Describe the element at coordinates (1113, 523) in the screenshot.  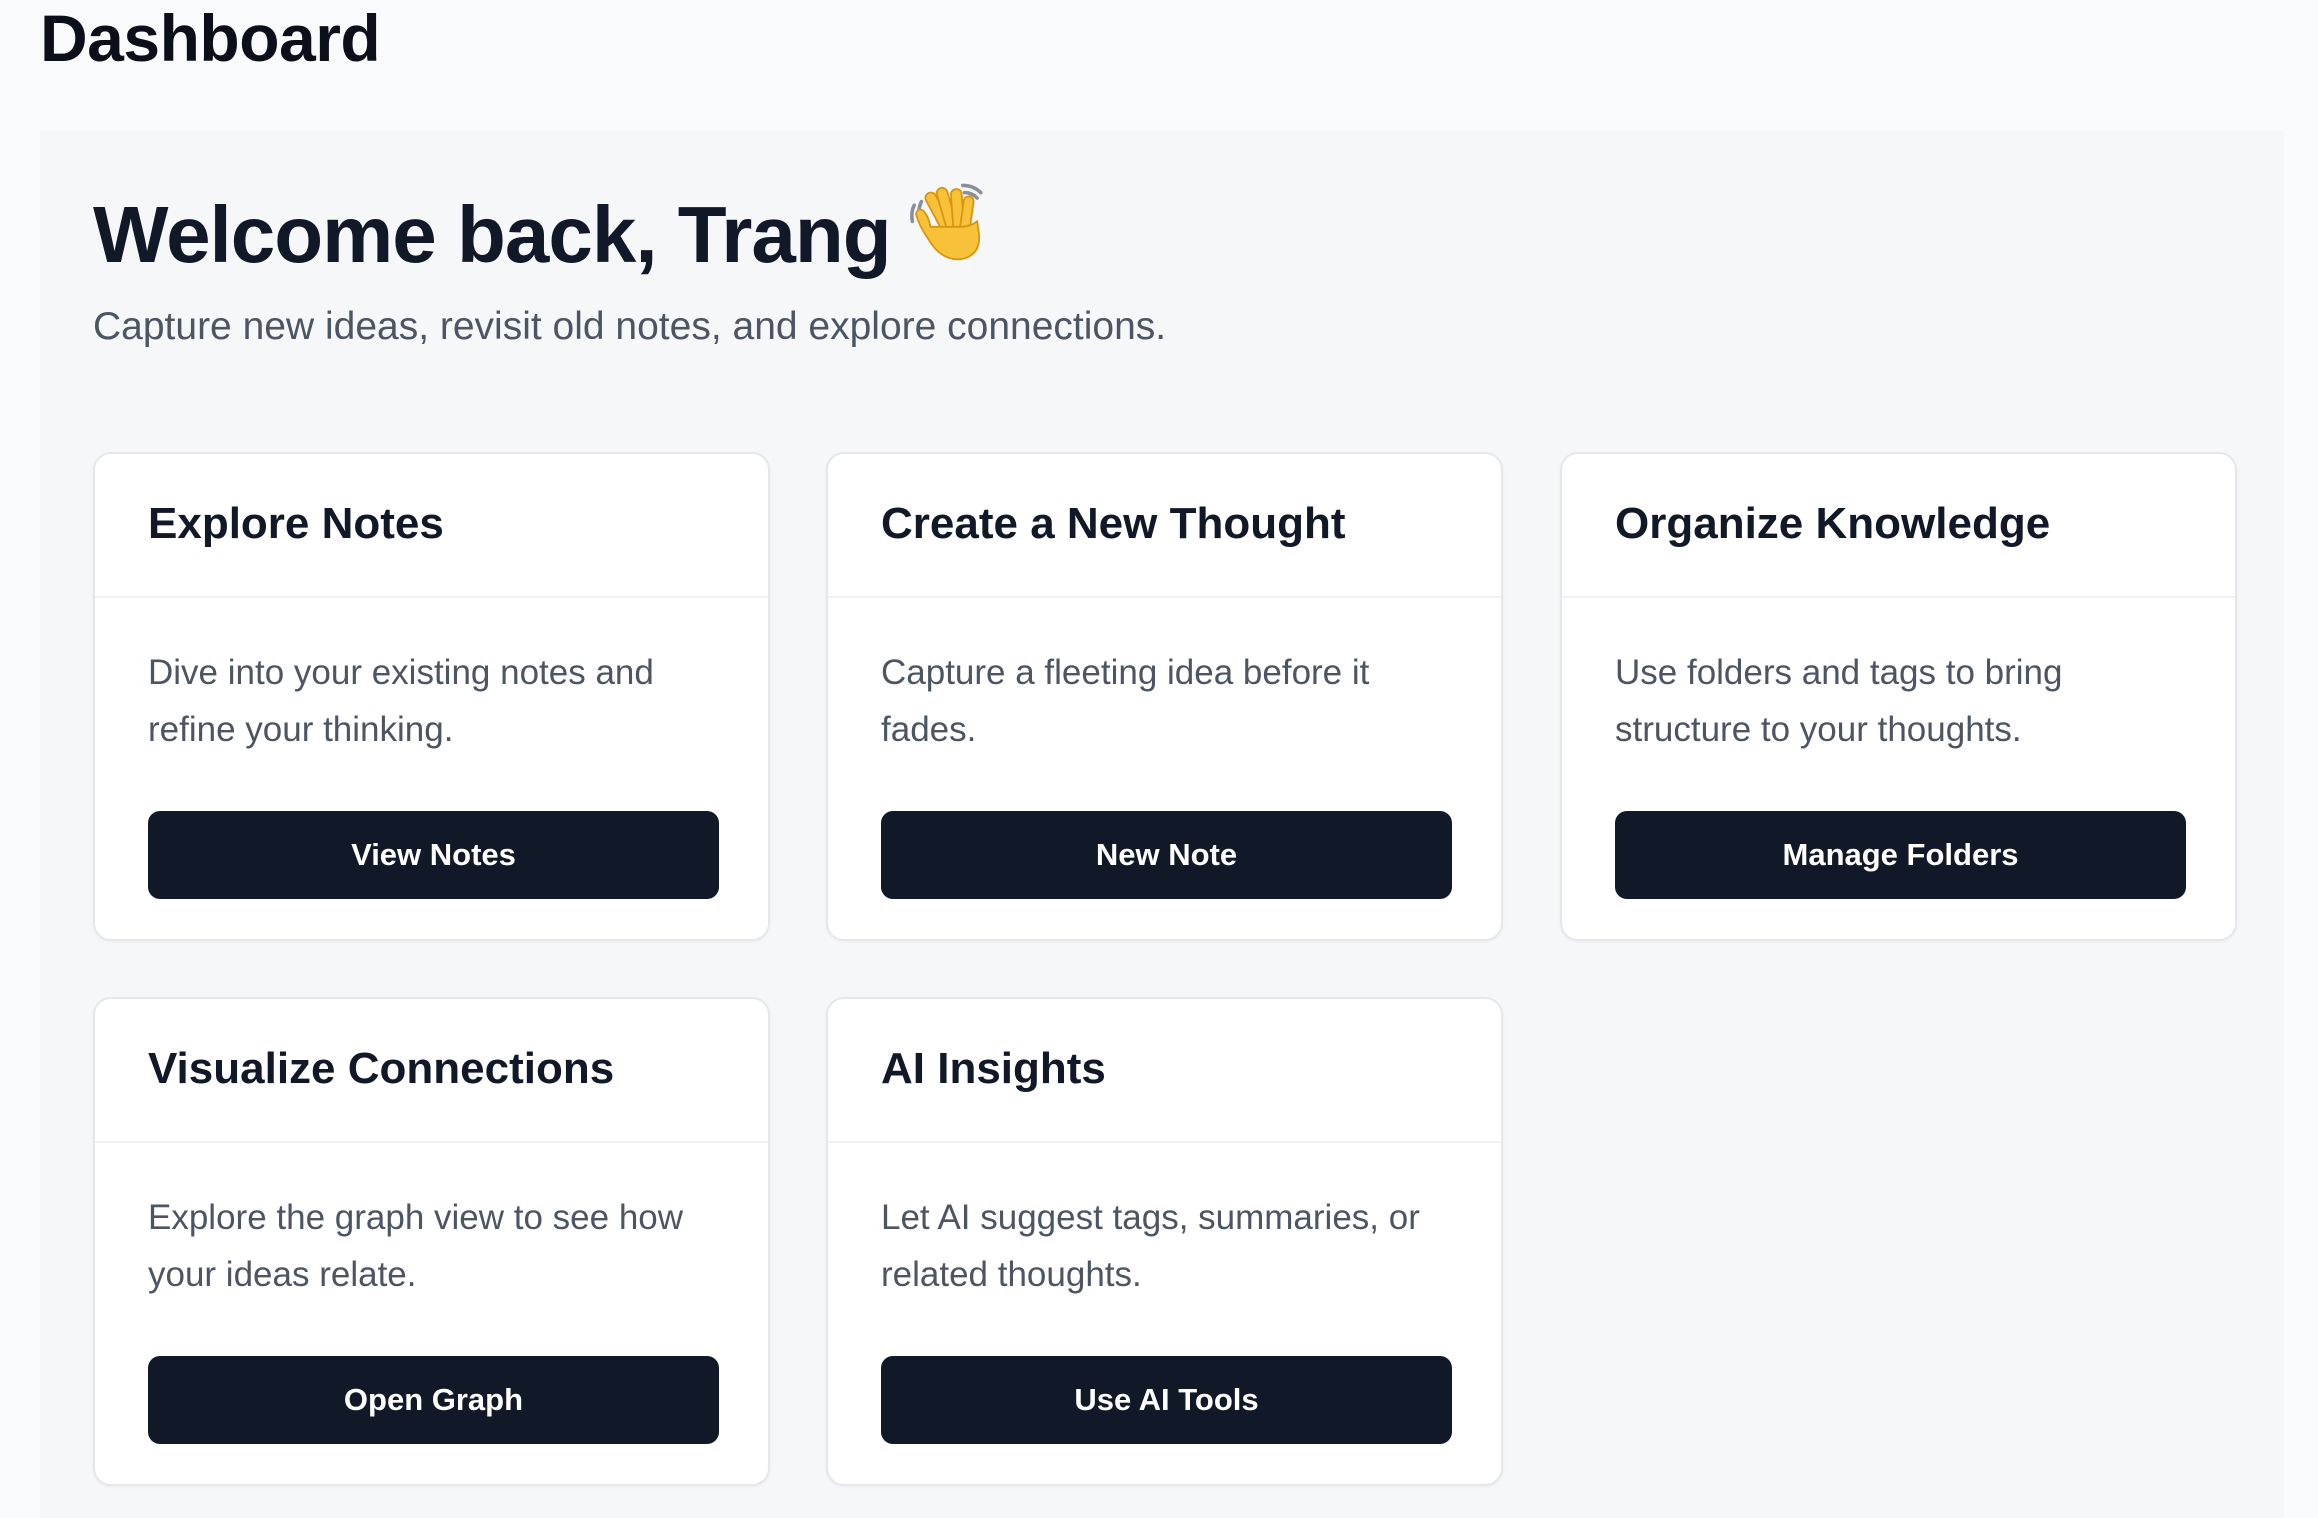
I see `card-title: Create a New Thought` at that location.